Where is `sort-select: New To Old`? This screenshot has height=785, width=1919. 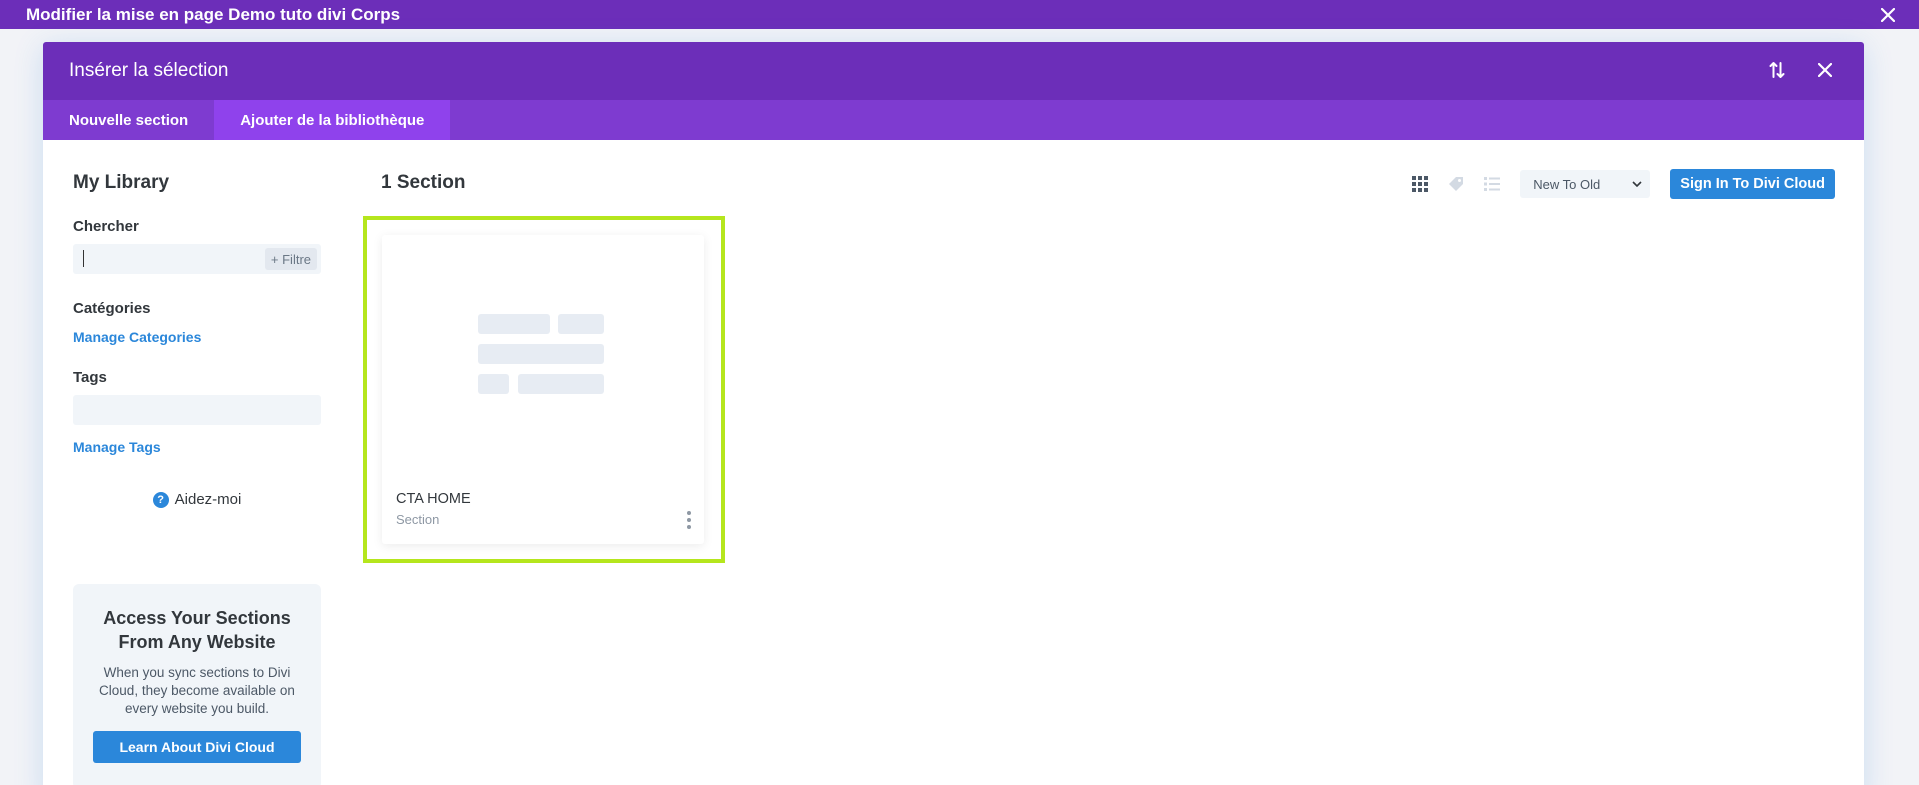
sort-select: New To Old is located at coordinates (1585, 184).